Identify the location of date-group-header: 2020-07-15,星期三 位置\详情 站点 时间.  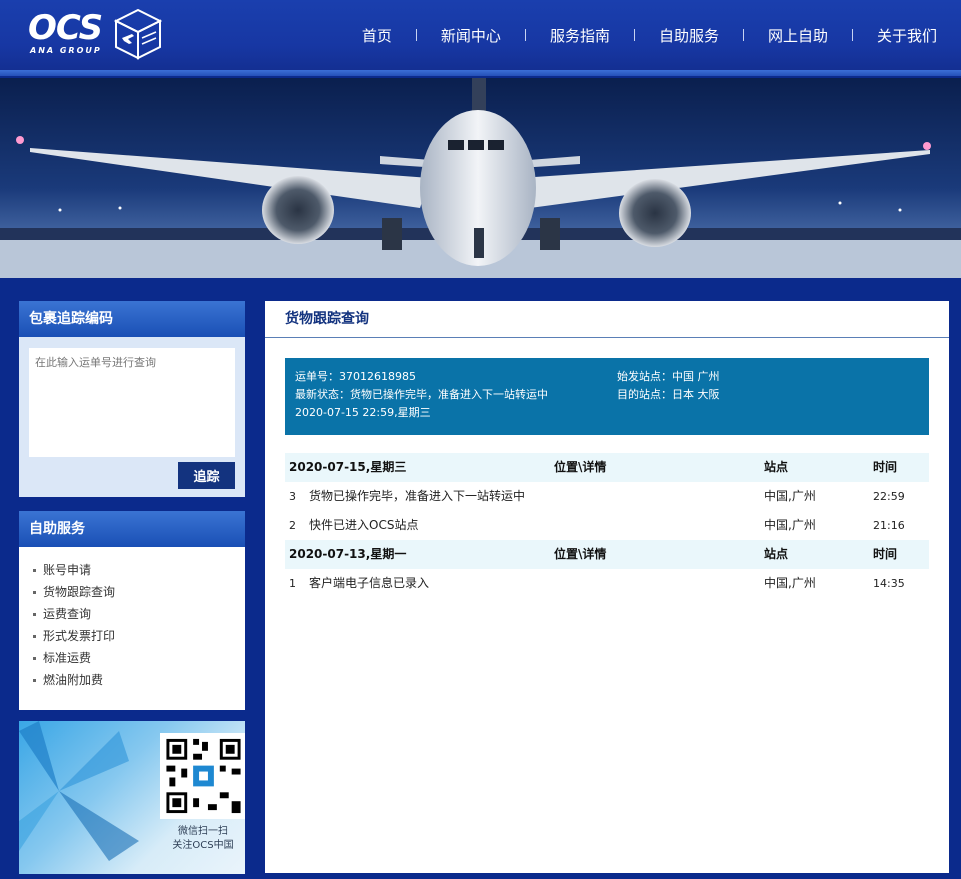
(607, 467).